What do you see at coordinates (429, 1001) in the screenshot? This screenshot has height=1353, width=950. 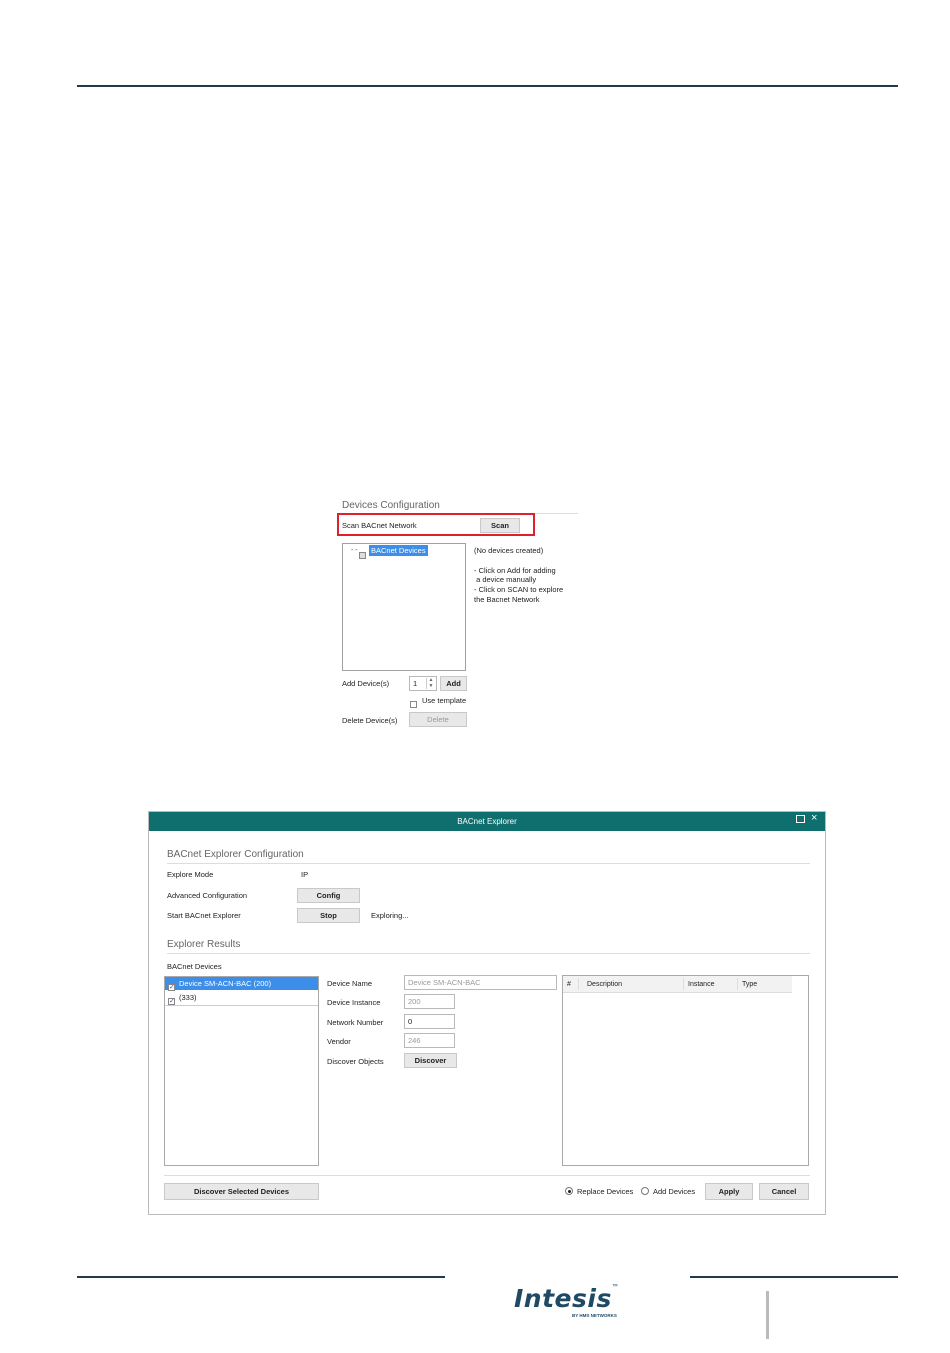 I see `device-instance-field: 200` at bounding box center [429, 1001].